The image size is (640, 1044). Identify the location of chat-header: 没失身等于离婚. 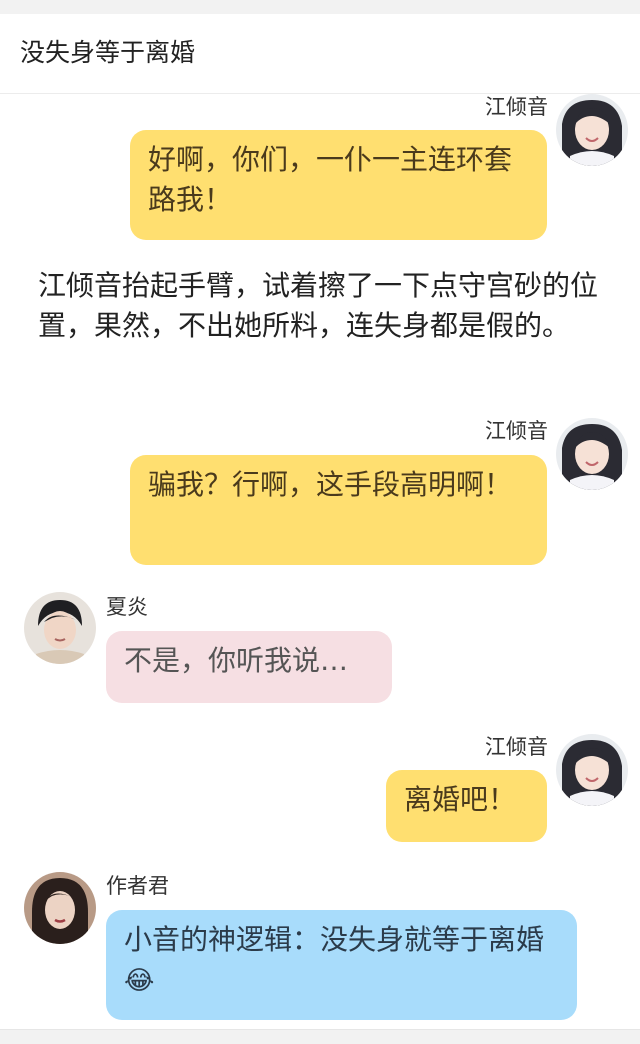
(320, 54).